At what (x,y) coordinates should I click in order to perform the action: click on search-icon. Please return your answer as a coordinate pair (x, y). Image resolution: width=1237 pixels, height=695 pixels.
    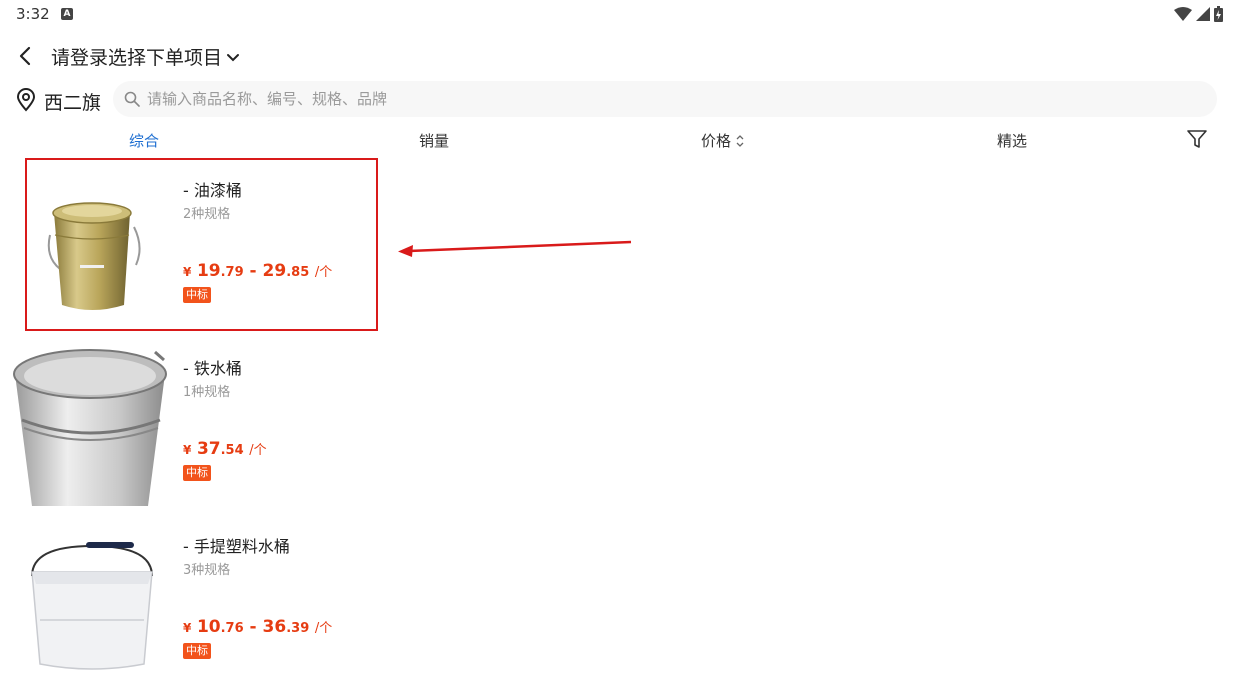
    Looking at the image, I should click on (132, 99).